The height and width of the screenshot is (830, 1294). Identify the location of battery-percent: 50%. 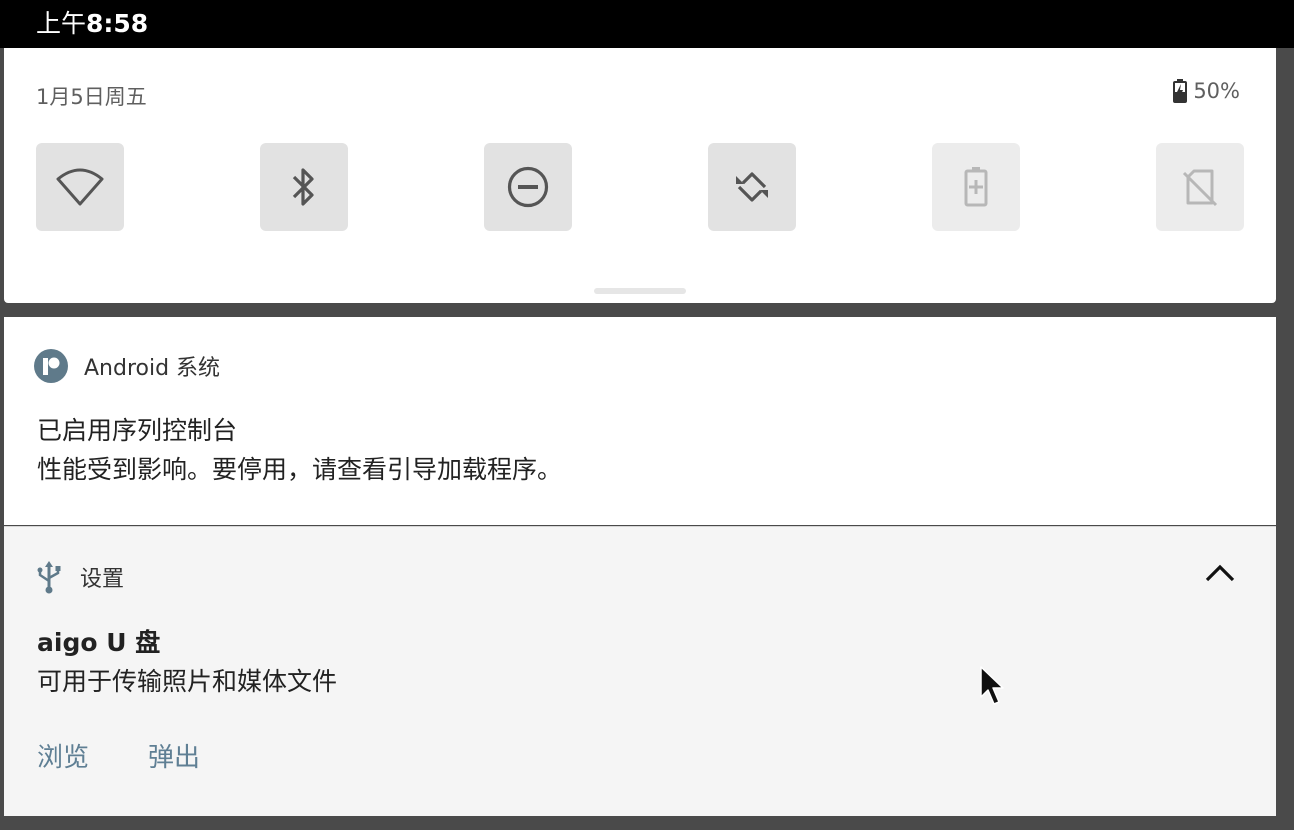
(1216, 91).